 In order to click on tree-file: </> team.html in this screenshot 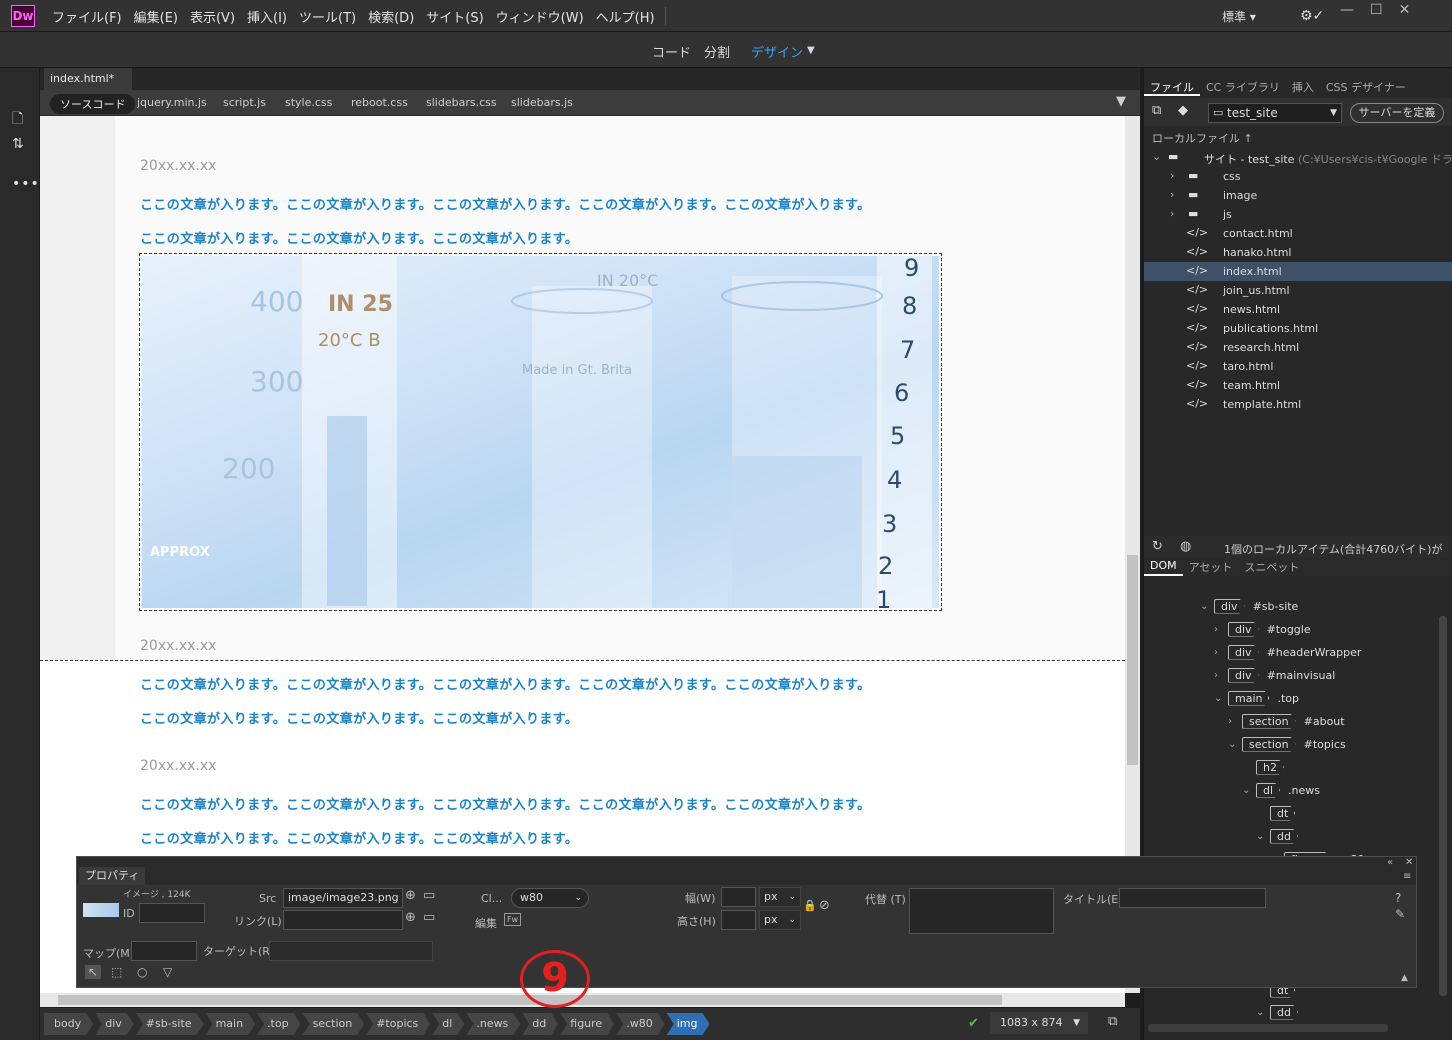, I will do `click(1298, 385)`.